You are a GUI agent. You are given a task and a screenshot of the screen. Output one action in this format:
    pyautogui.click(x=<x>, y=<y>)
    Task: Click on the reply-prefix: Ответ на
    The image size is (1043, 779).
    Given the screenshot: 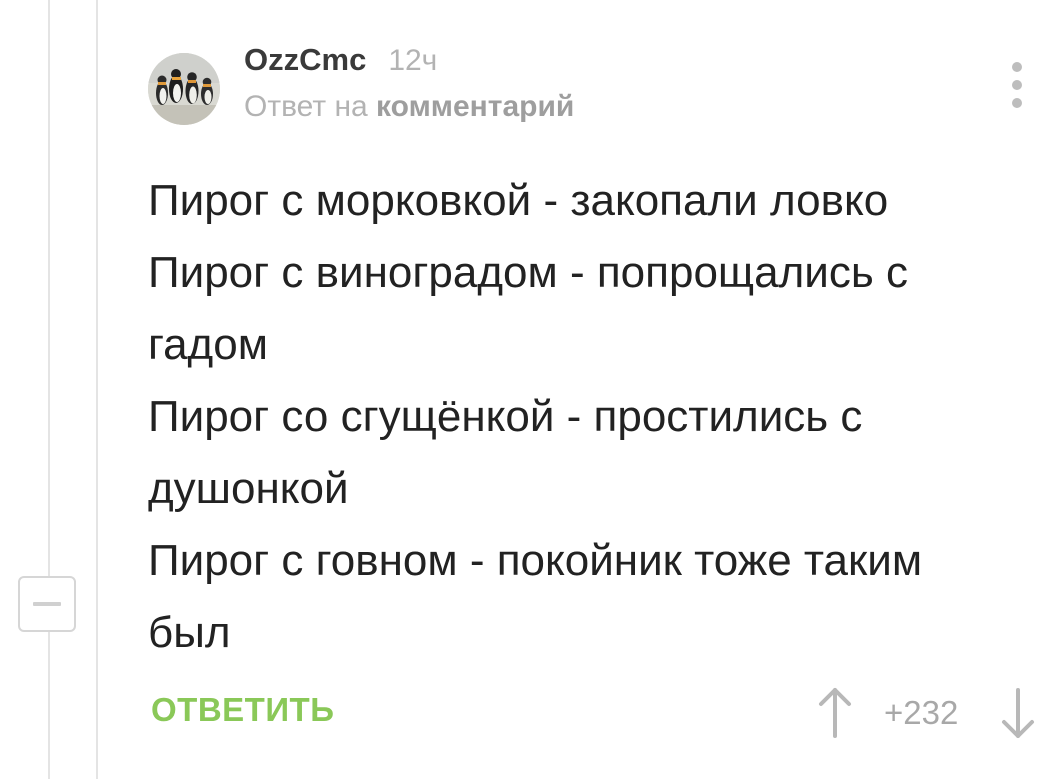 What is the action you would take?
    pyautogui.click(x=306, y=106)
    